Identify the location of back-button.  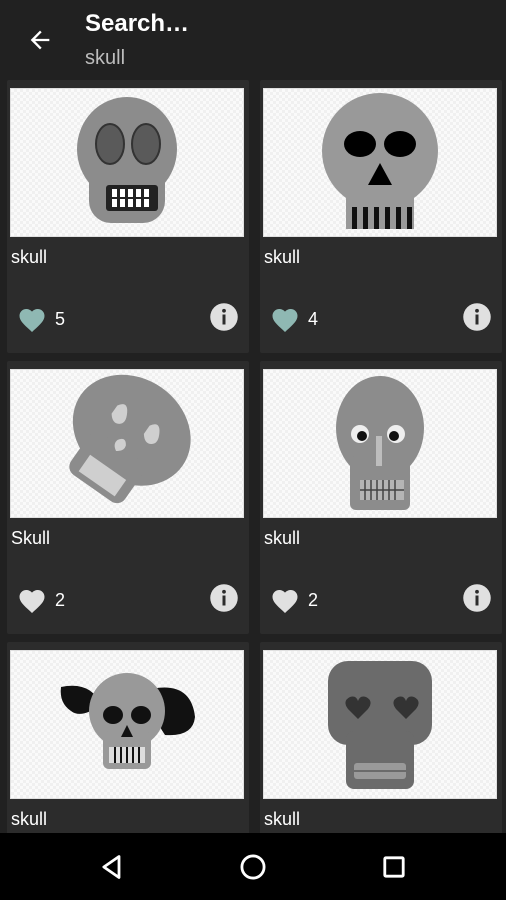
(40, 40).